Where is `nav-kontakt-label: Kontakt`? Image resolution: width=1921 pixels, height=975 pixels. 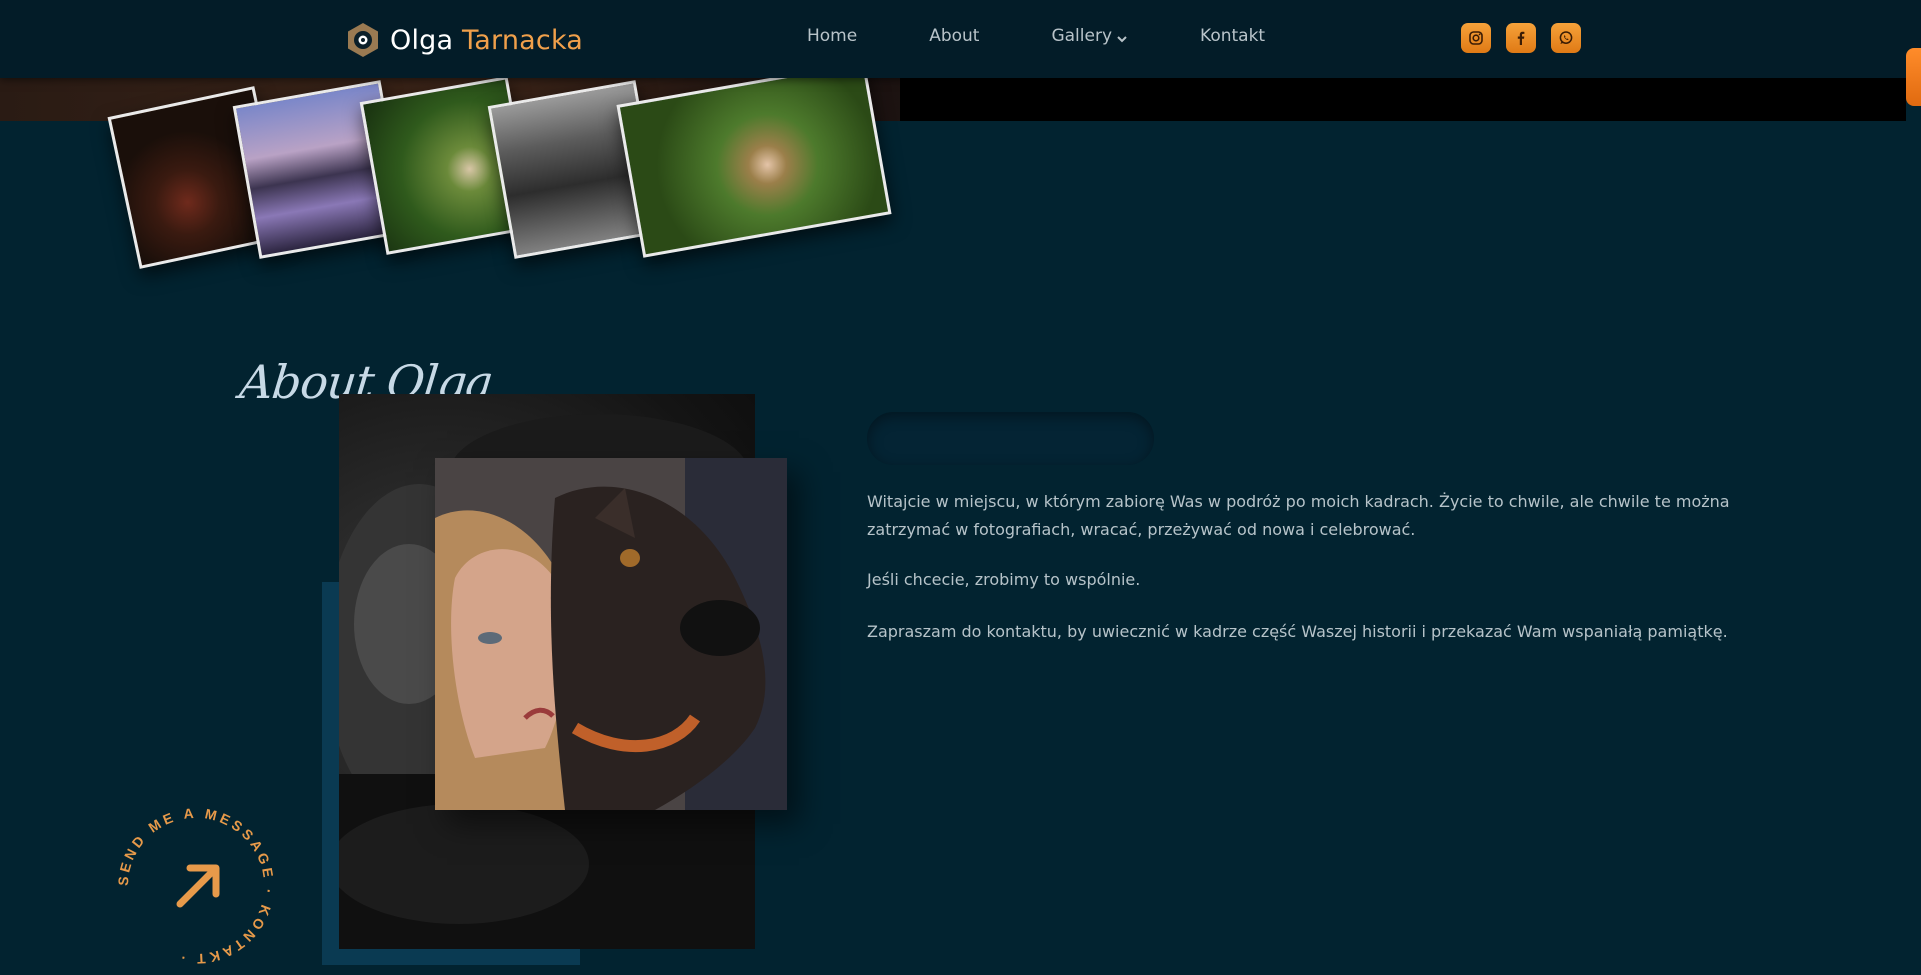
nav-kontakt-label: Kontakt is located at coordinates (1233, 36).